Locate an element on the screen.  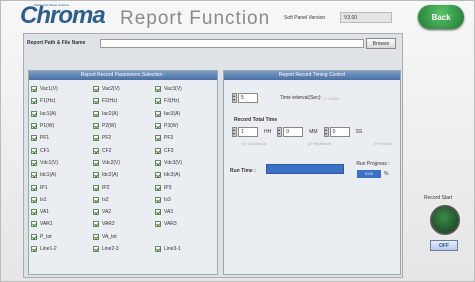
parameter-checkbox: Idc3(A) is located at coordinates (186, 175).